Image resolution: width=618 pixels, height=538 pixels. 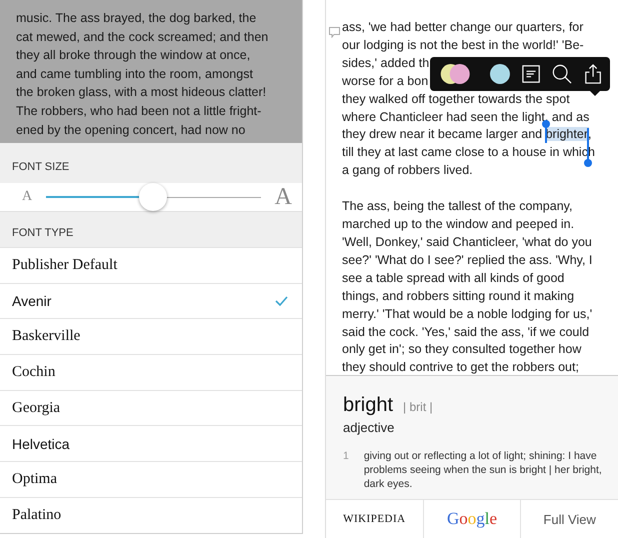 I want to click on font-size-slider, so click(x=153, y=197).